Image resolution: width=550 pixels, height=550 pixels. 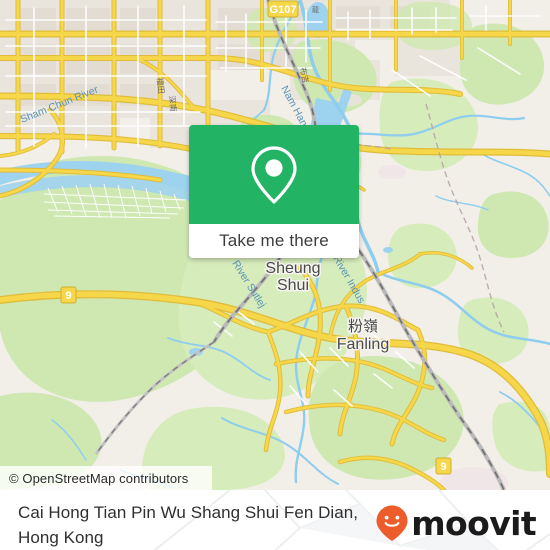 What do you see at coordinates (160, 85) in the screenshot?
I see `svg-text: 福田` at bounding box center [160, 85].